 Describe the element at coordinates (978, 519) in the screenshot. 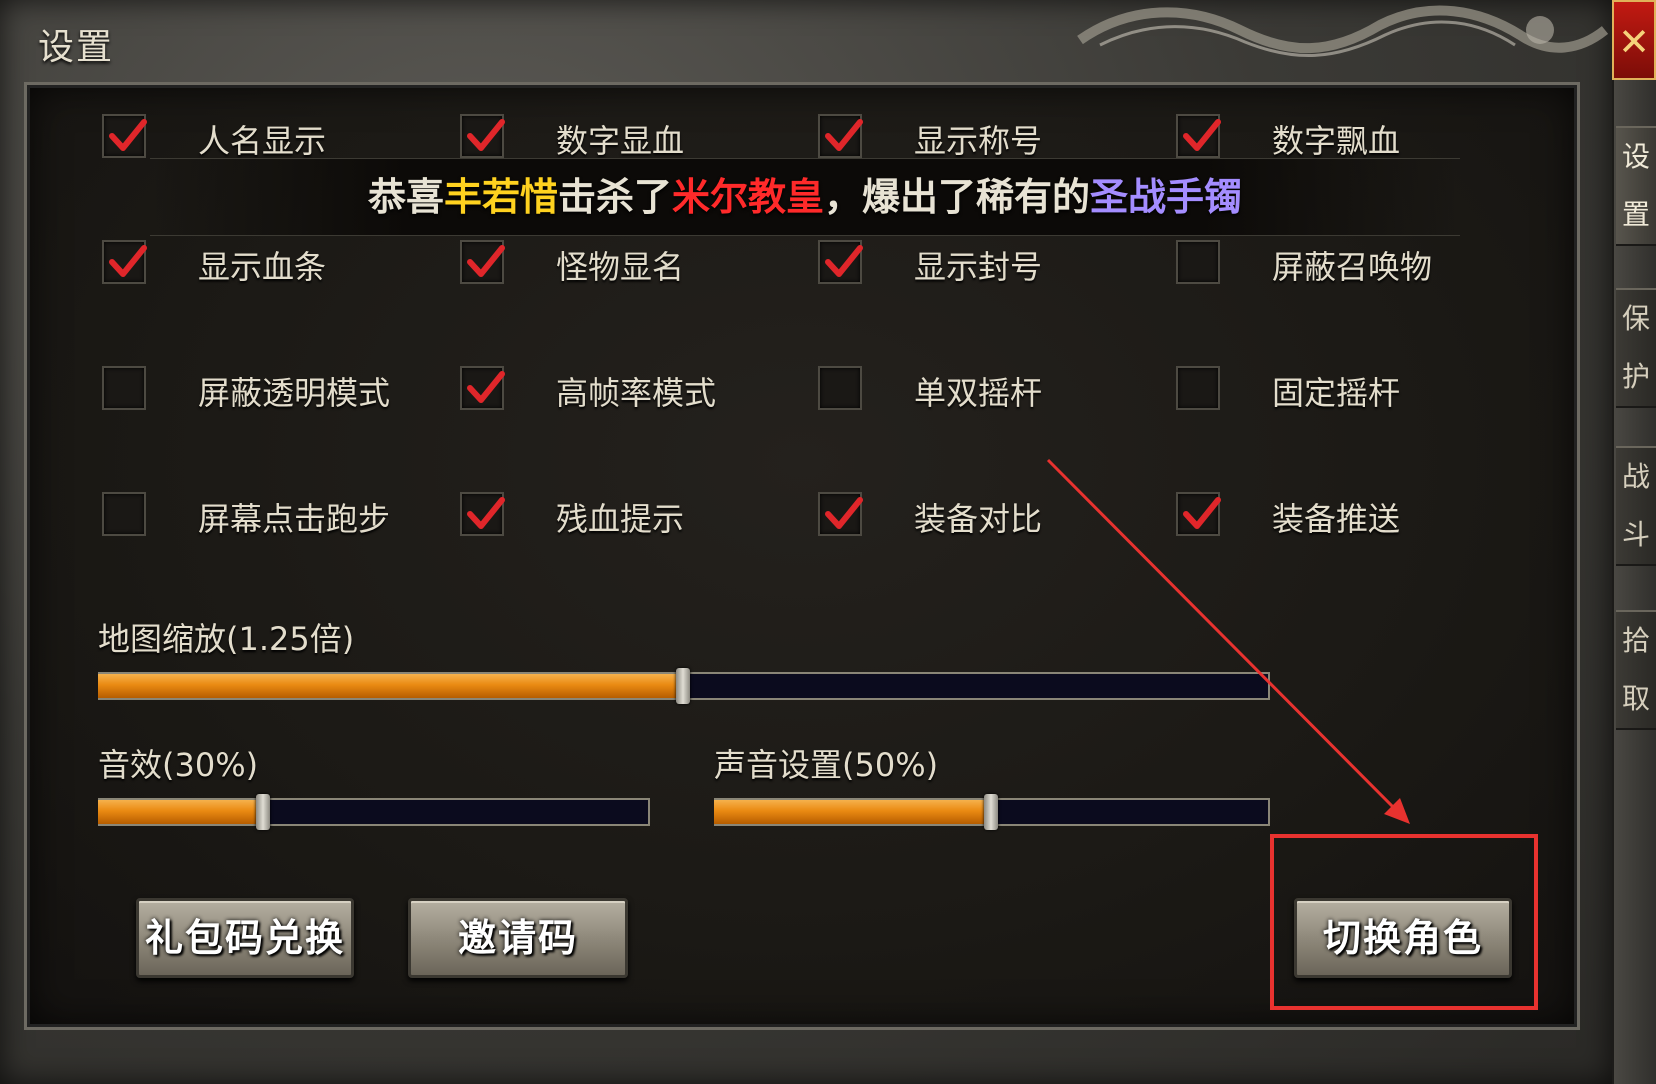

I see `option-label: 装备对比` at that location.